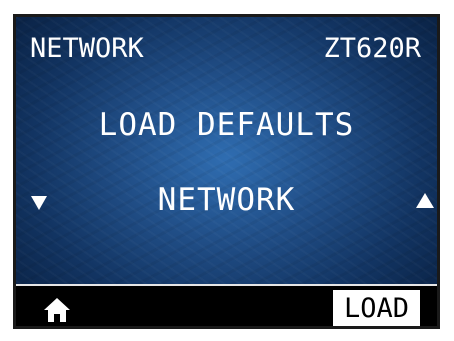 This screenshot has width=454, height=341. I want to click on triangle-up-icon, so click(425, 200).